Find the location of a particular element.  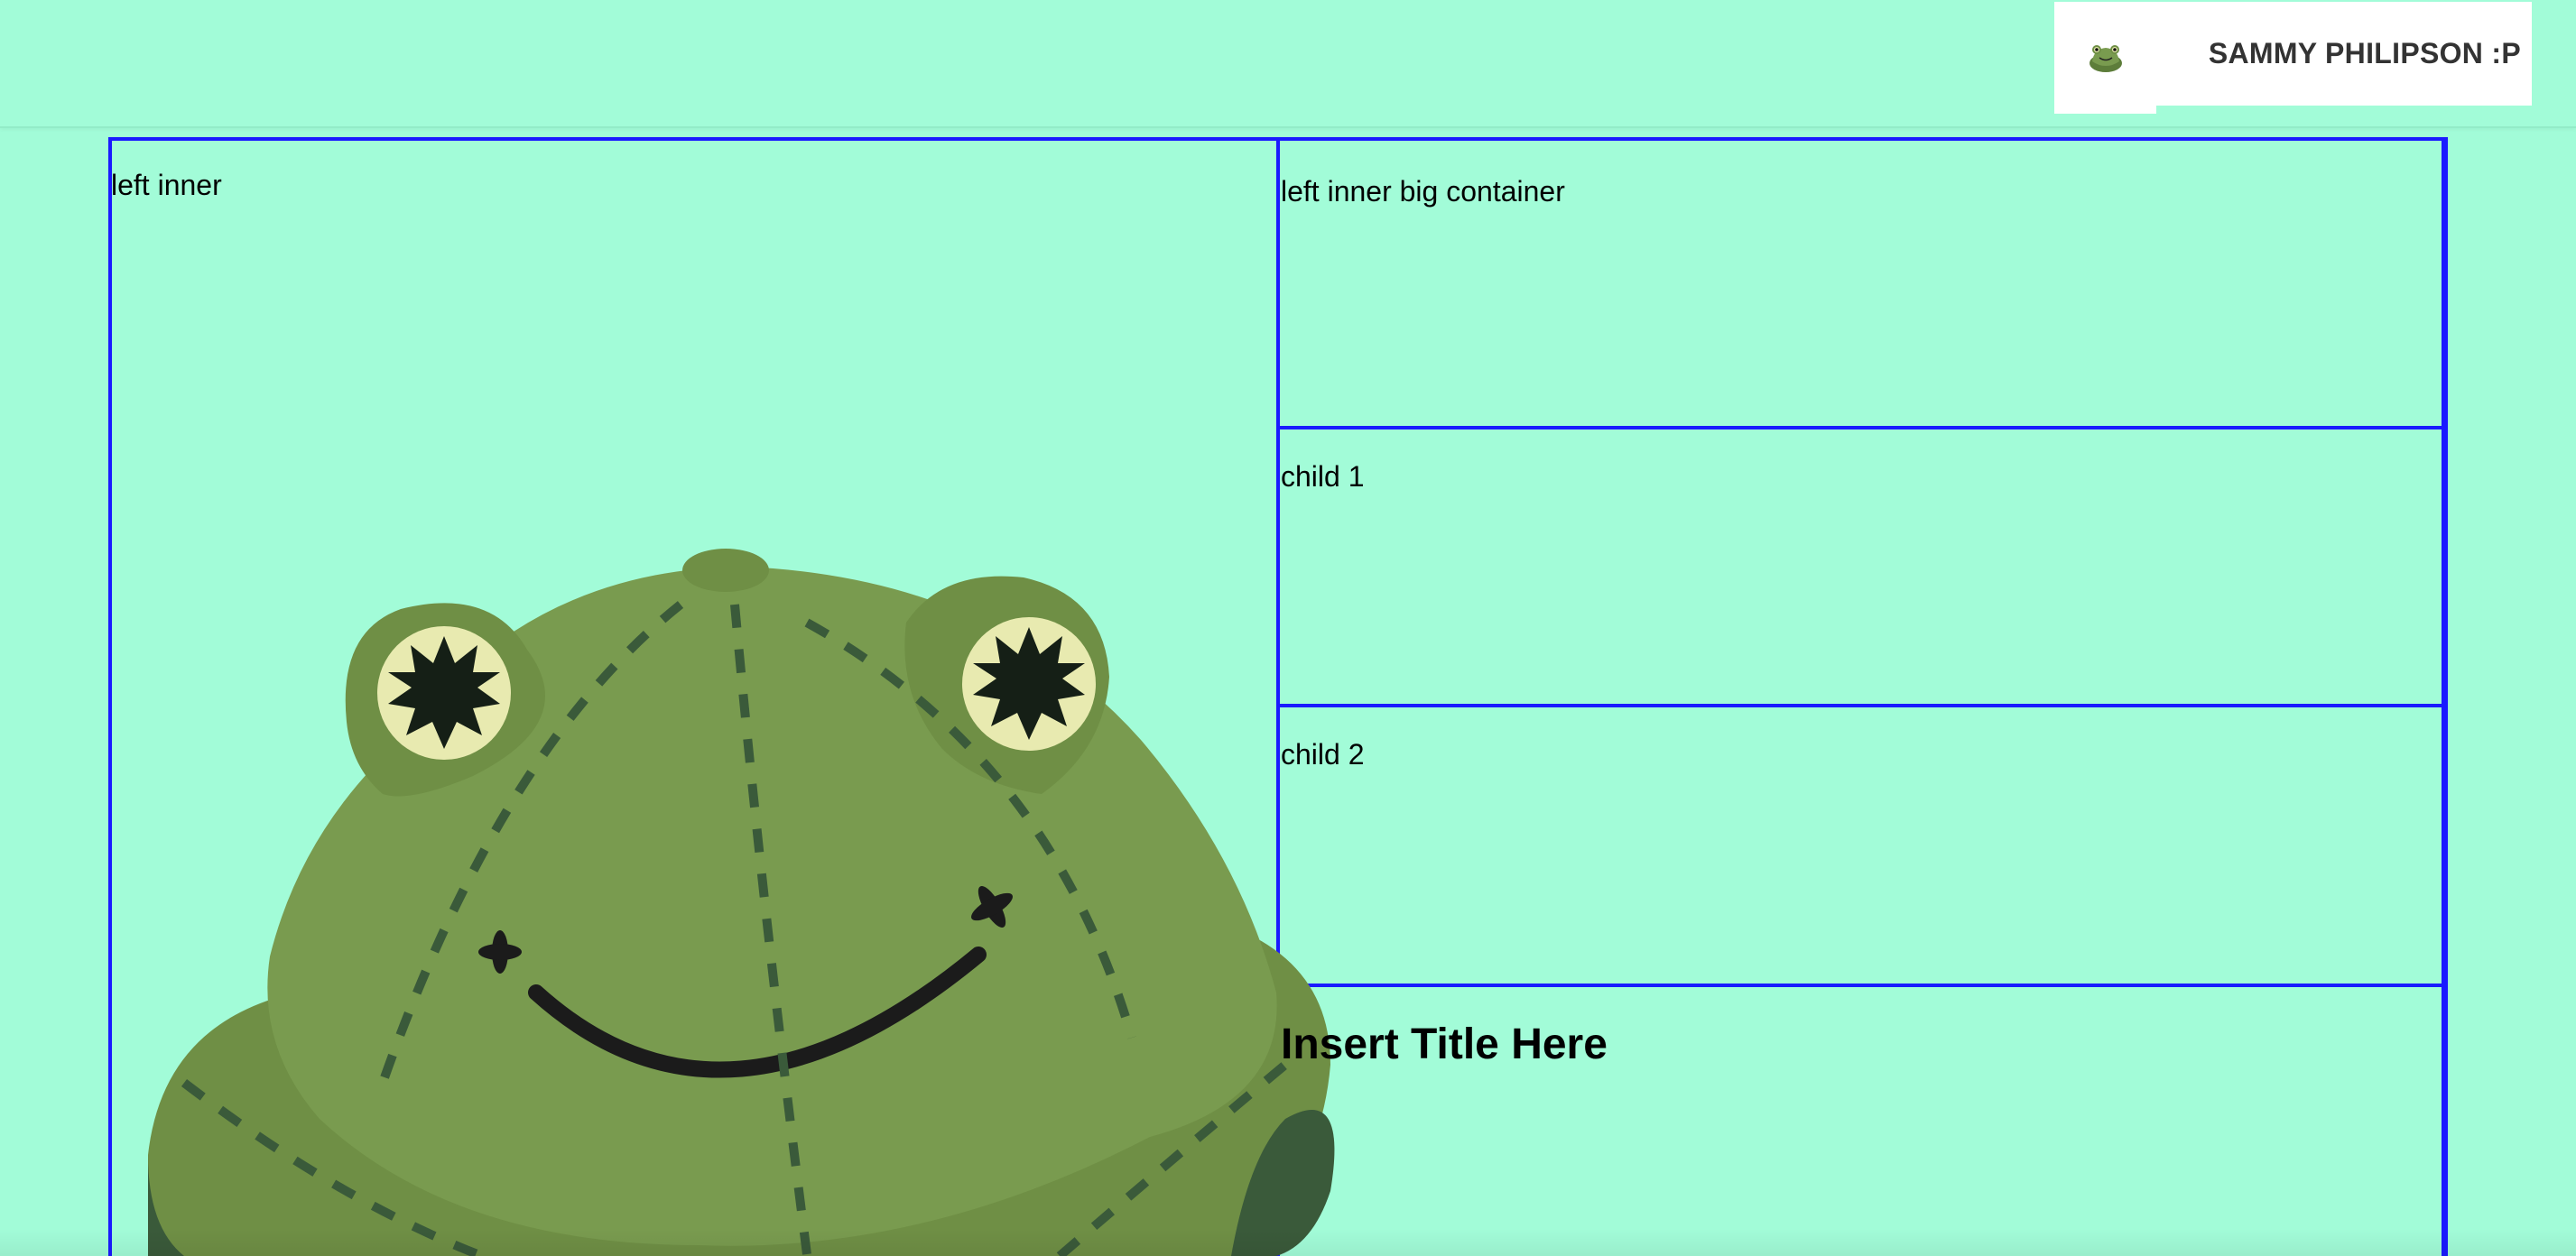

child-1-cell is located at coordinates (1861, 568).